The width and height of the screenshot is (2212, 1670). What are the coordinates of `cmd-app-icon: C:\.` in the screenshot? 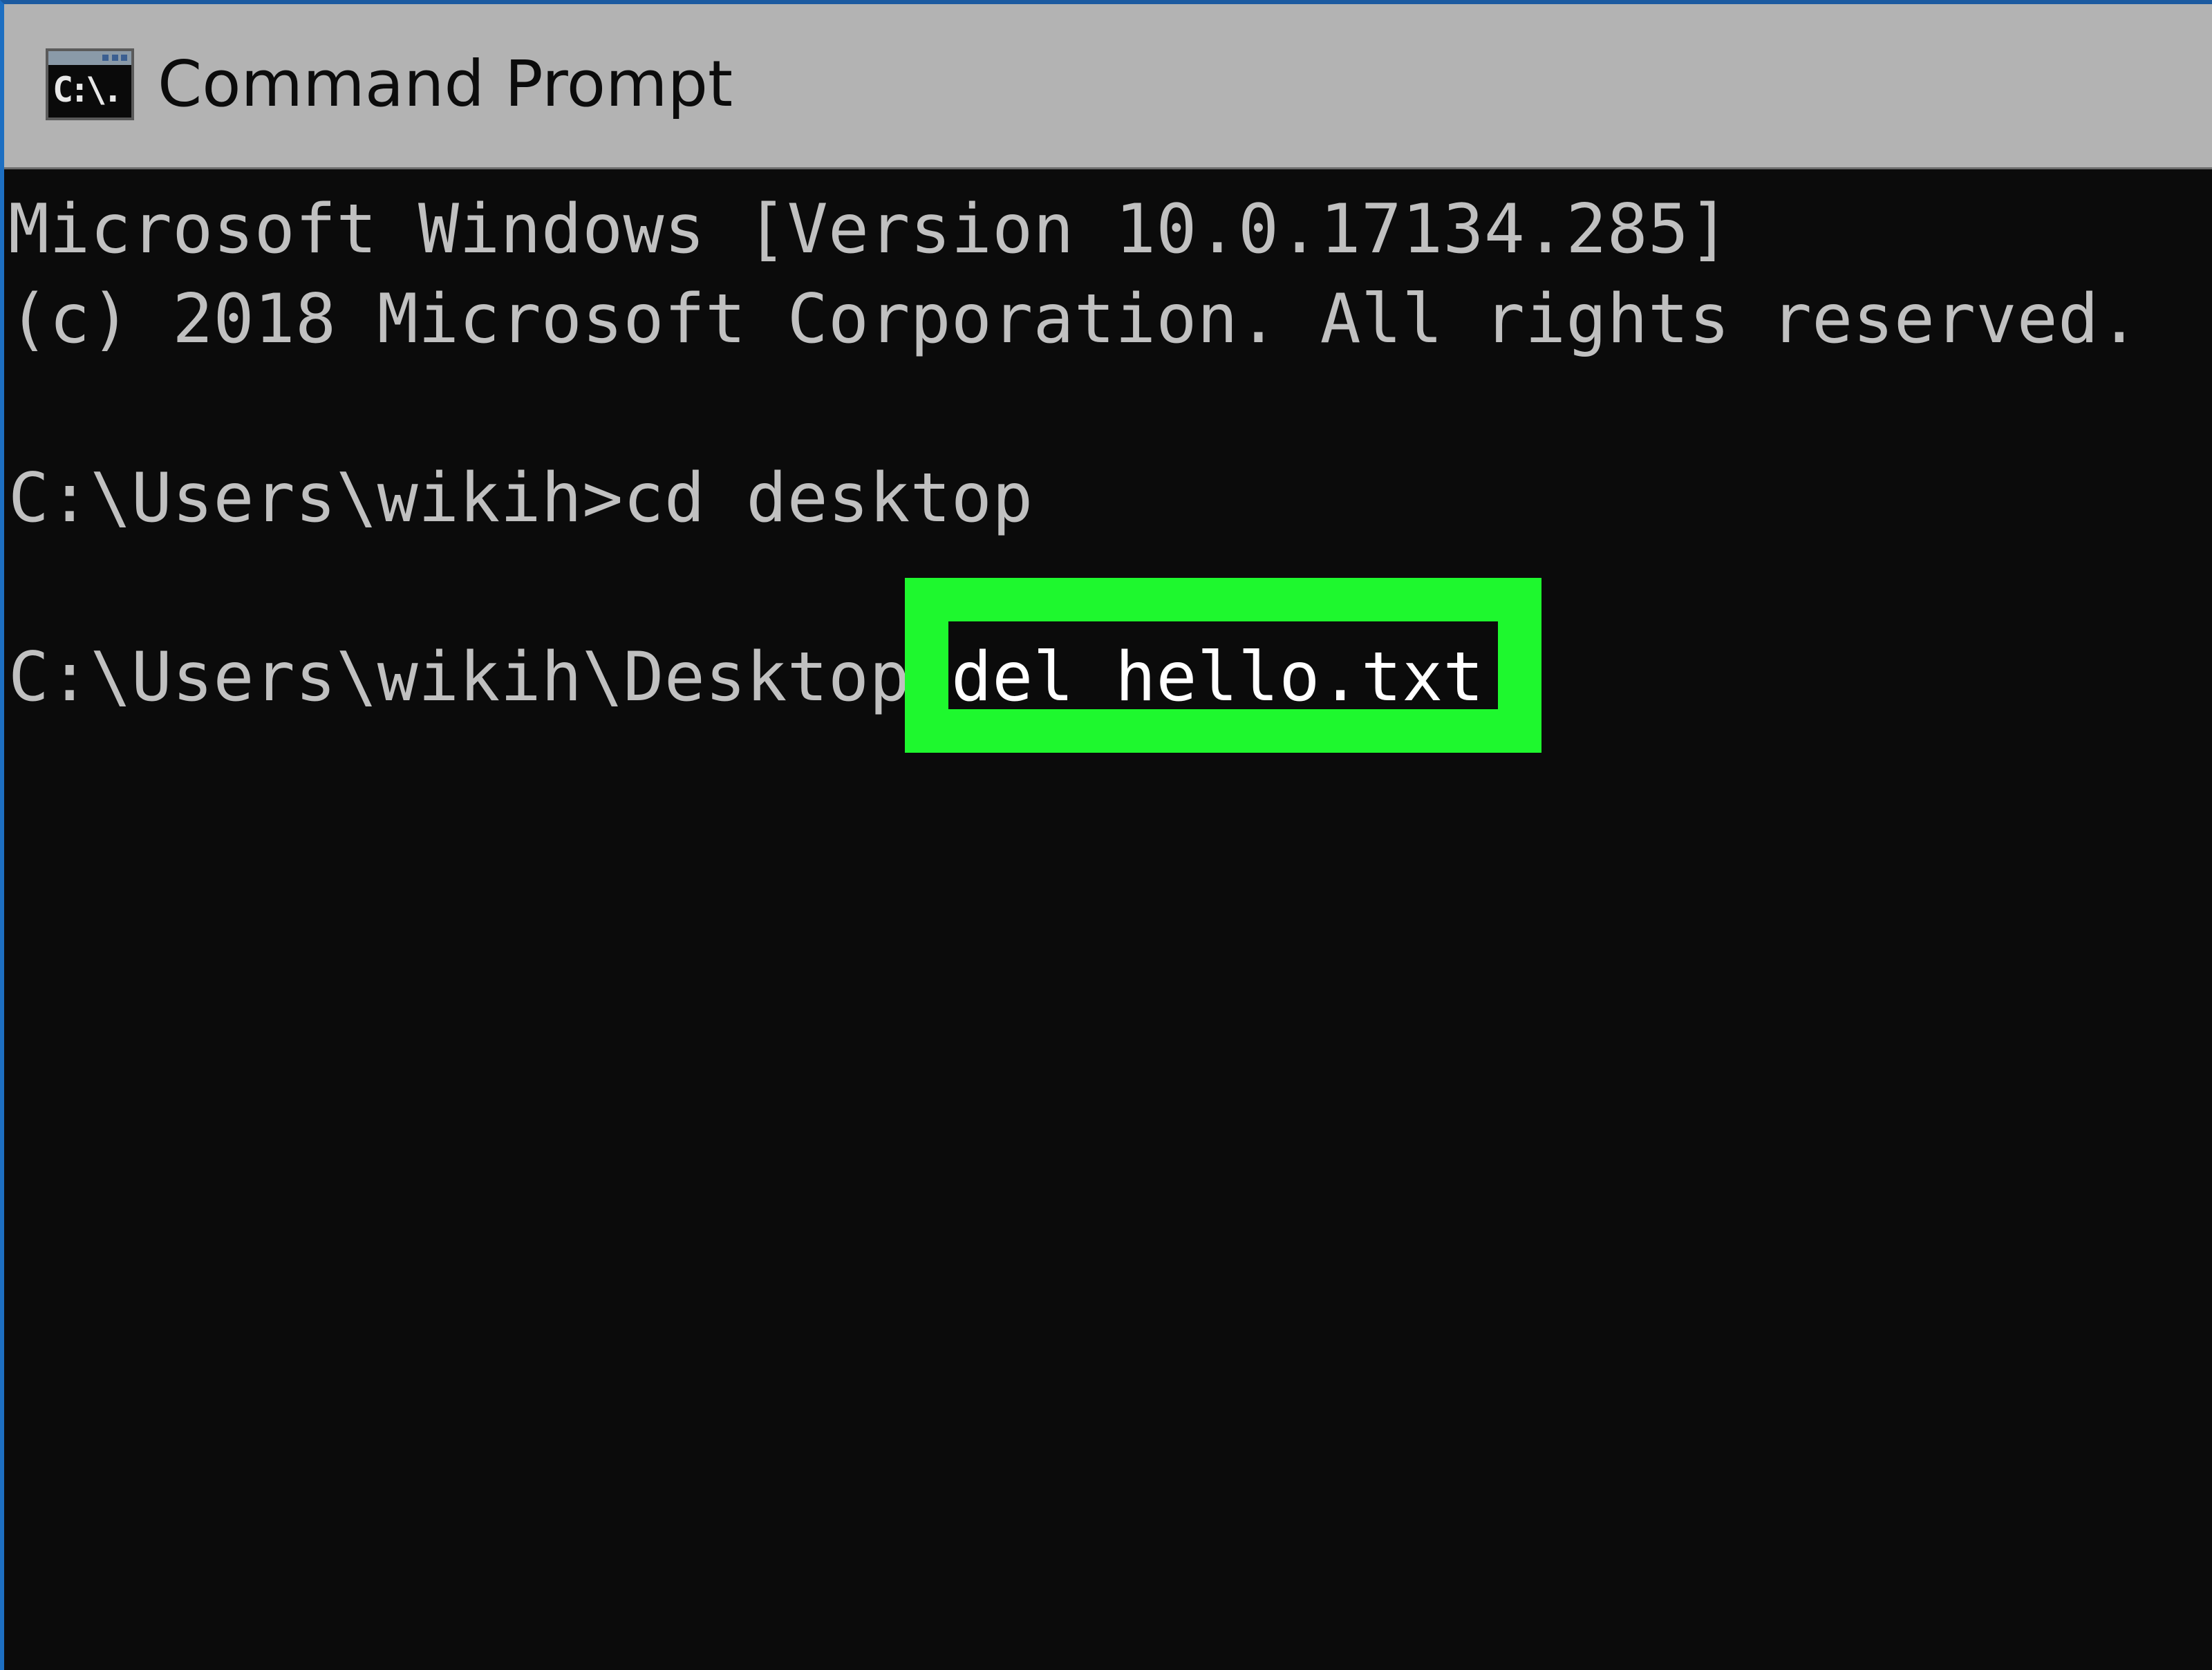 It's located at (90, 84).